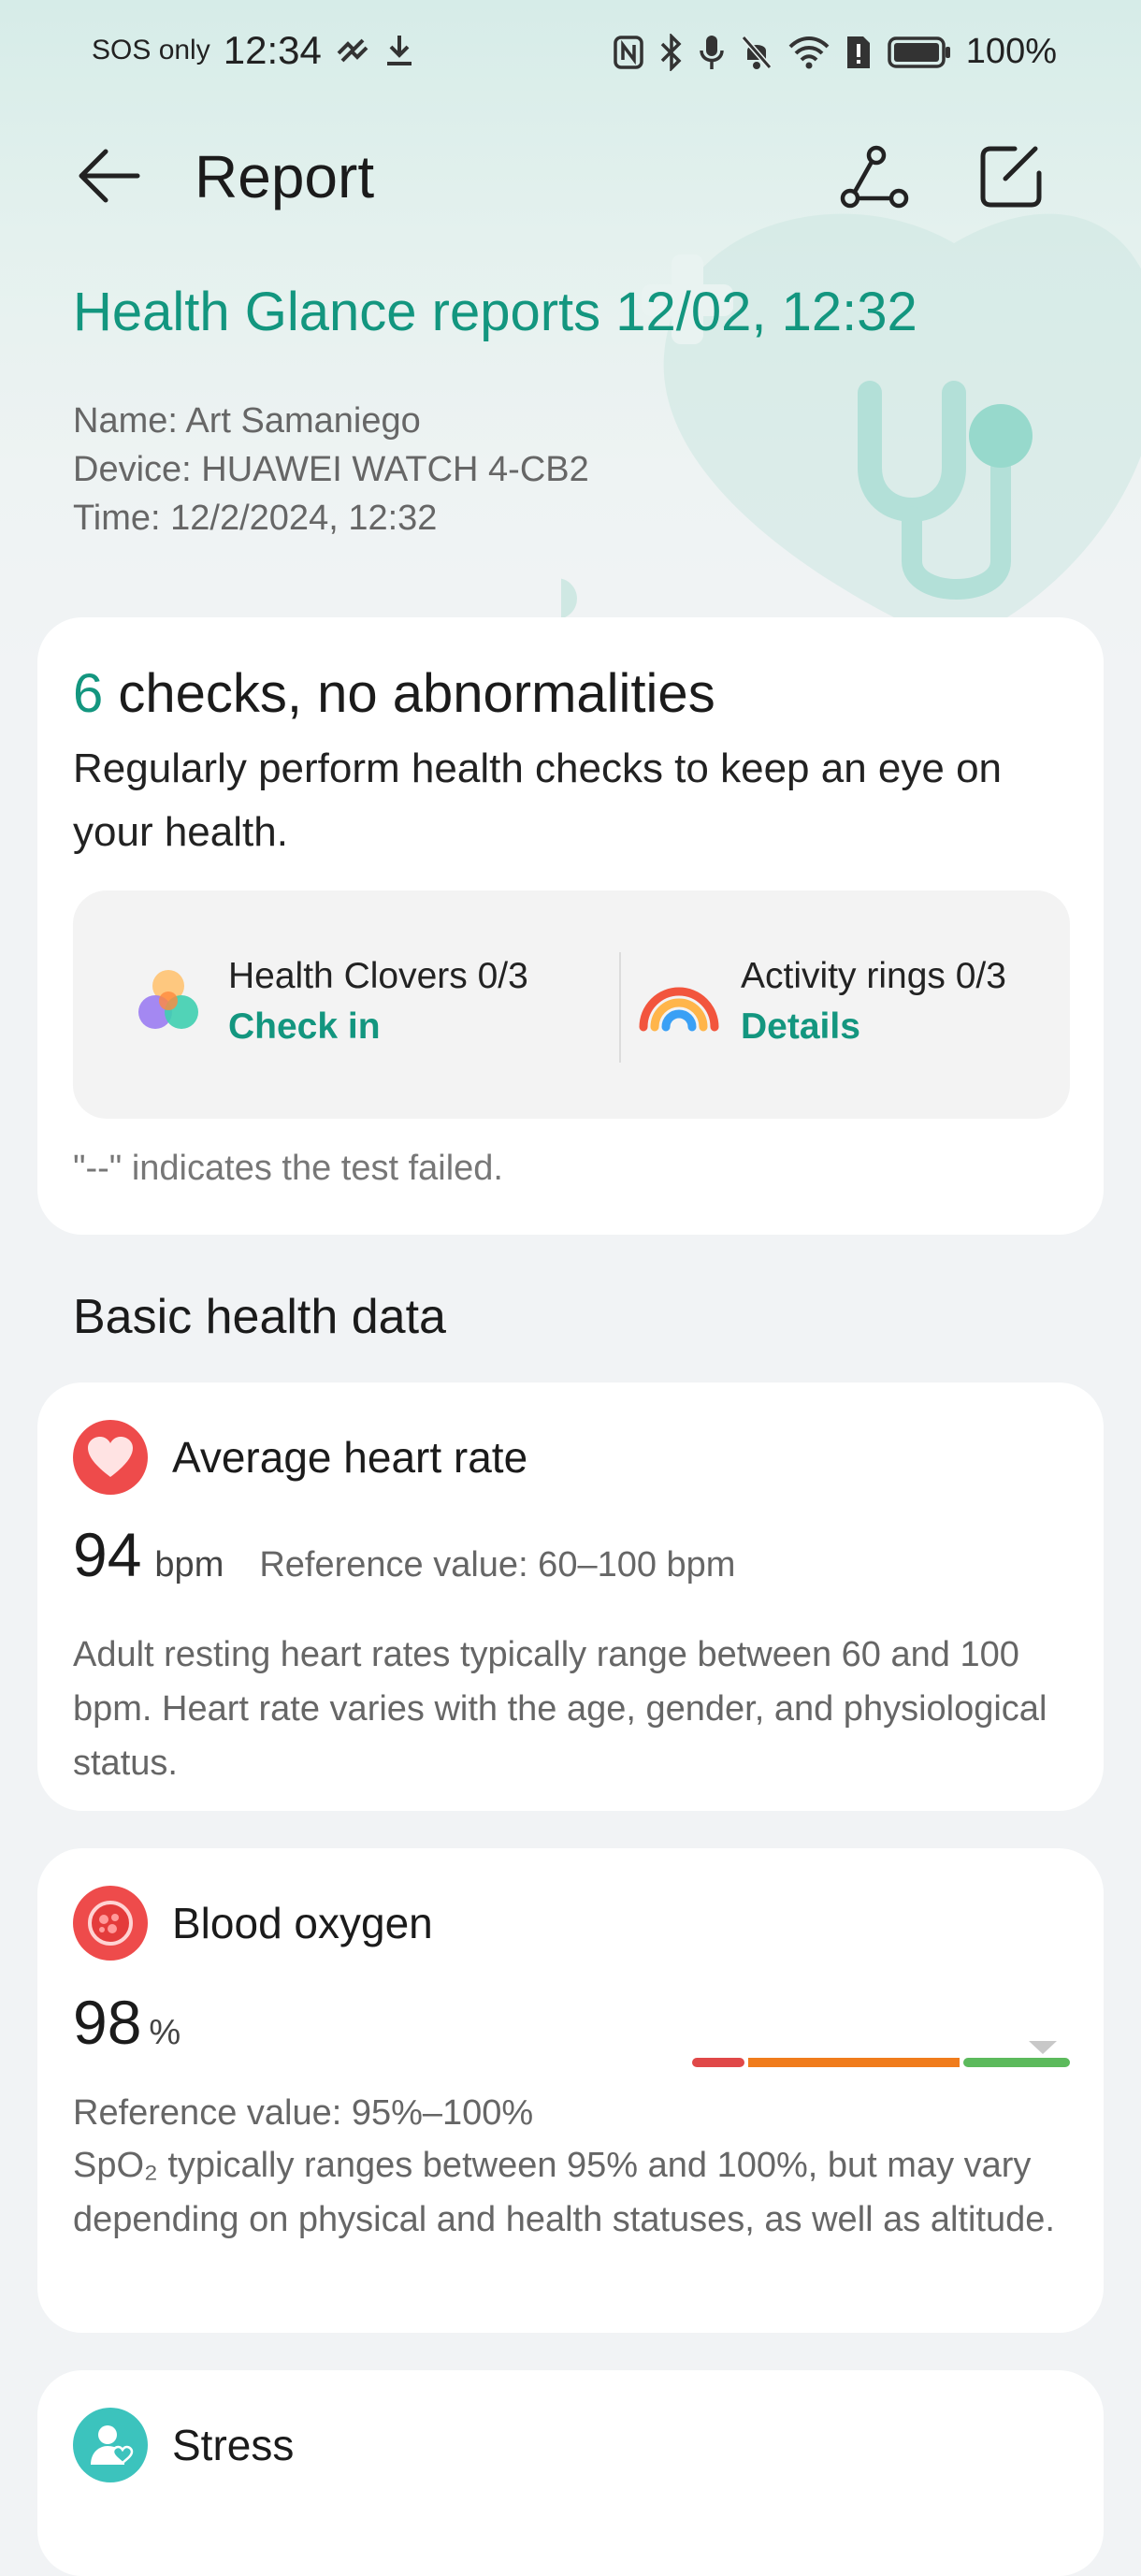 This screenshot has width=1141, height=2576. I want to click on summary-headline: 6 checks, no abnormalities, so click(394, 694).